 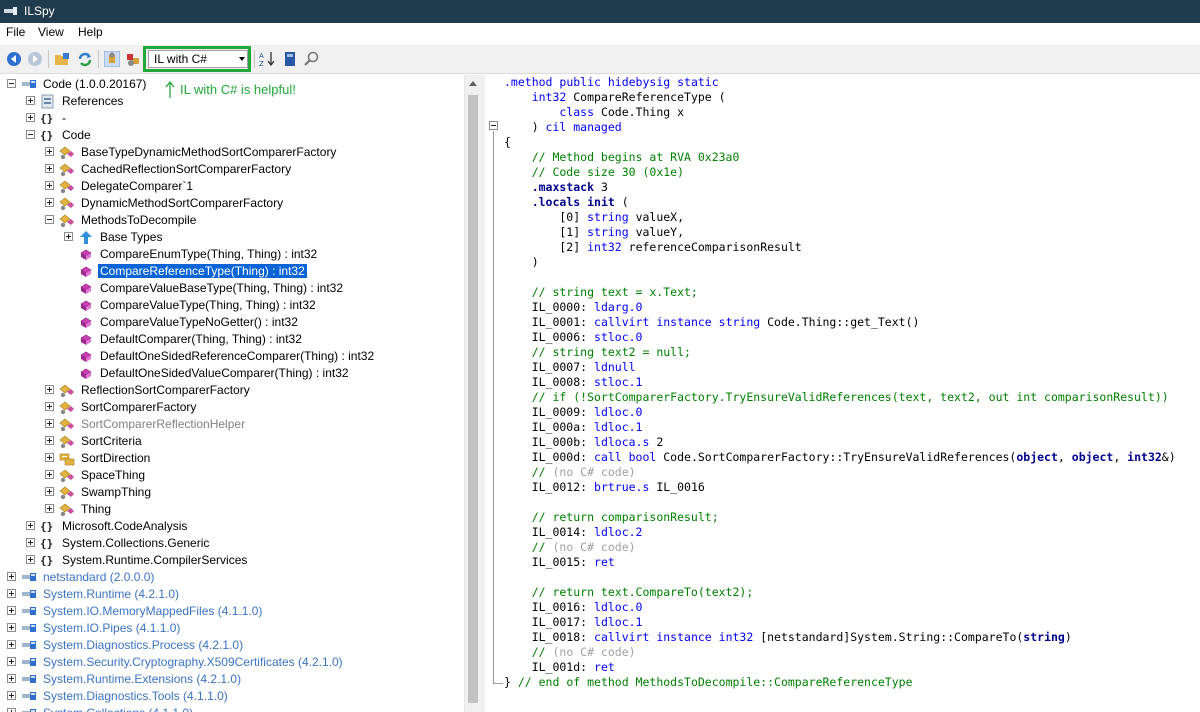 What do you see at coordinates (628, 97) in the screenshot?
I see `code-line: int32 CompareReferenceType (` at bounding box center [628, 97].